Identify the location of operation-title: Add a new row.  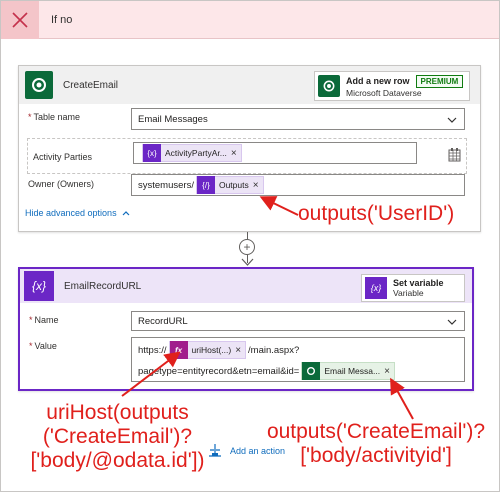
(378, 81).